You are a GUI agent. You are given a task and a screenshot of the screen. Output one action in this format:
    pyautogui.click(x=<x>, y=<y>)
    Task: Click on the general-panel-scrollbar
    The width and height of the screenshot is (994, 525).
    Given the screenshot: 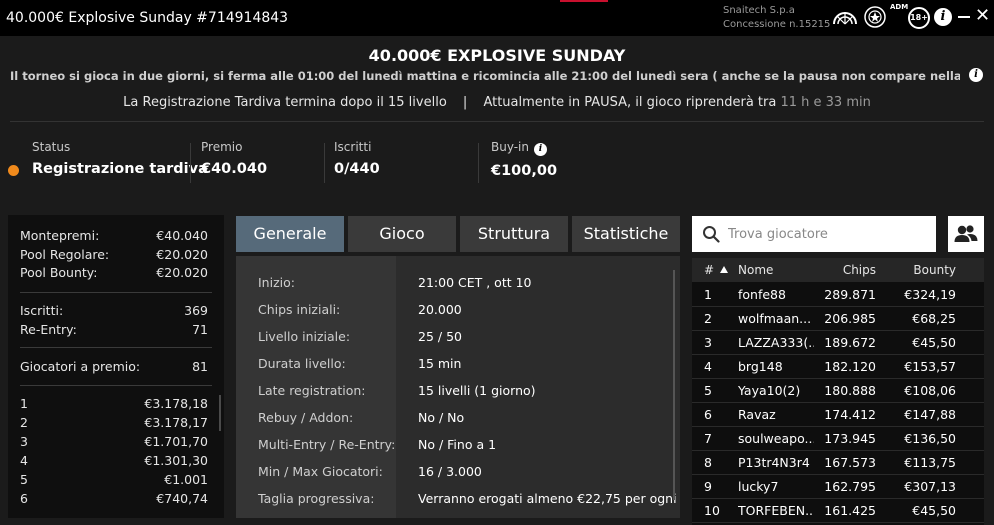 What is the action you would take?
    pyautogui.click(x=674, y=385)
    